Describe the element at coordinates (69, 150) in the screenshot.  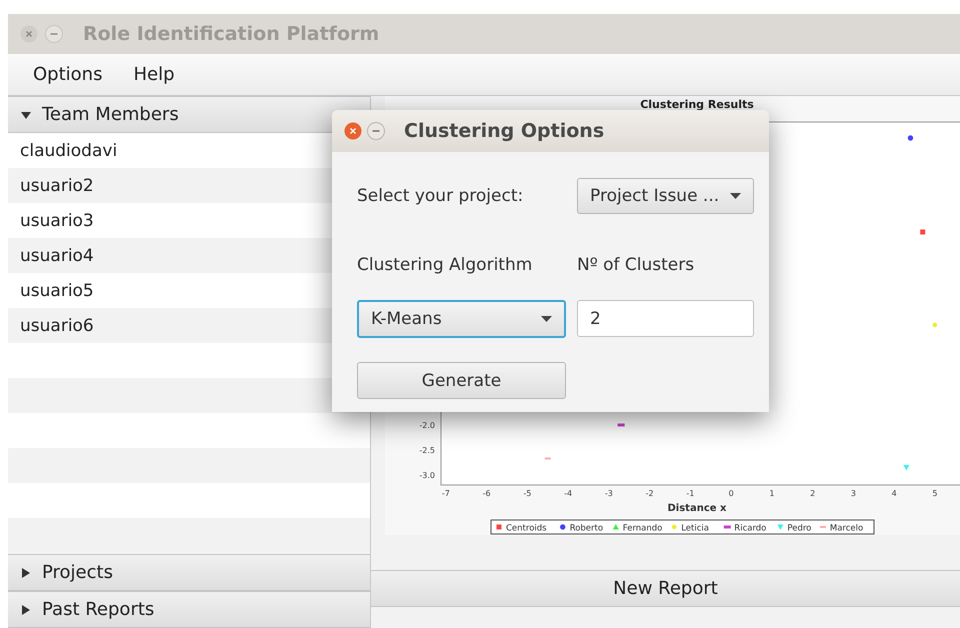
I see `list-item: claudiodavi` at that location.